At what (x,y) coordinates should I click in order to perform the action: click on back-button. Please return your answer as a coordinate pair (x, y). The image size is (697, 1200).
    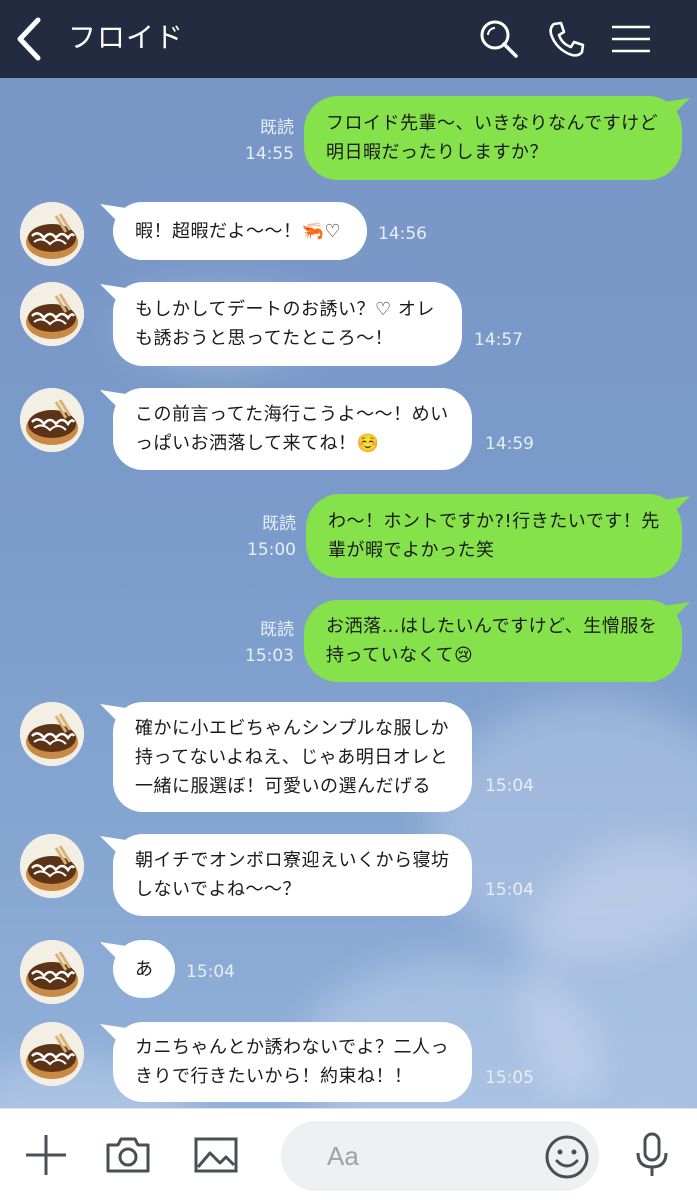
    Looking at the image, I should click on (30, 39).